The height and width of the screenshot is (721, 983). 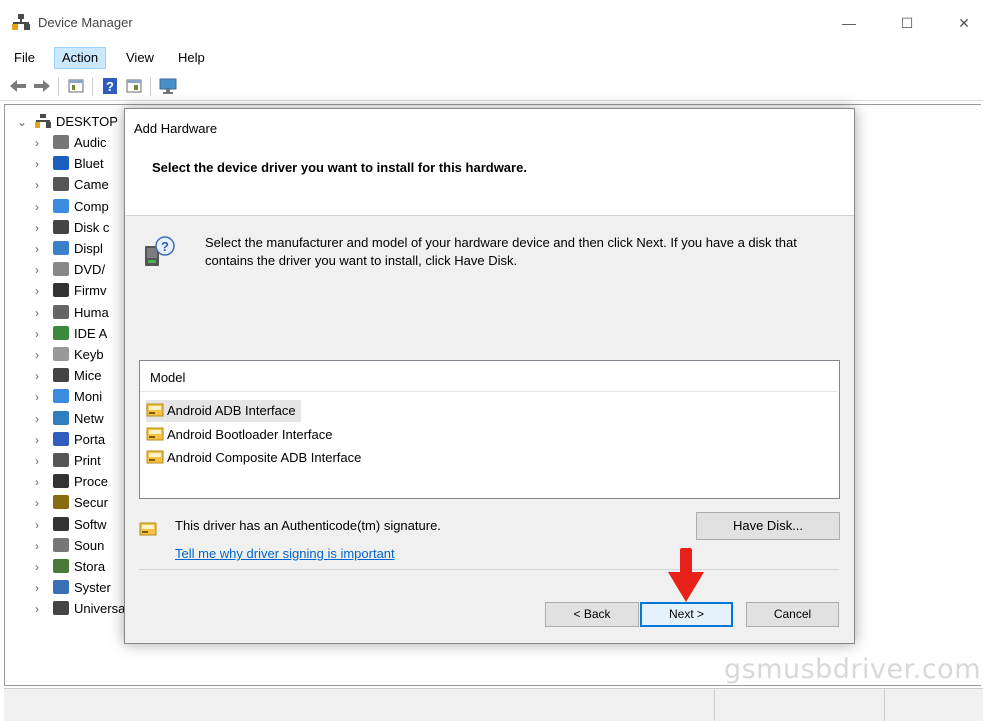 I want to click on tree-item-firmware: › Firmv, so click(x=71, y=290).